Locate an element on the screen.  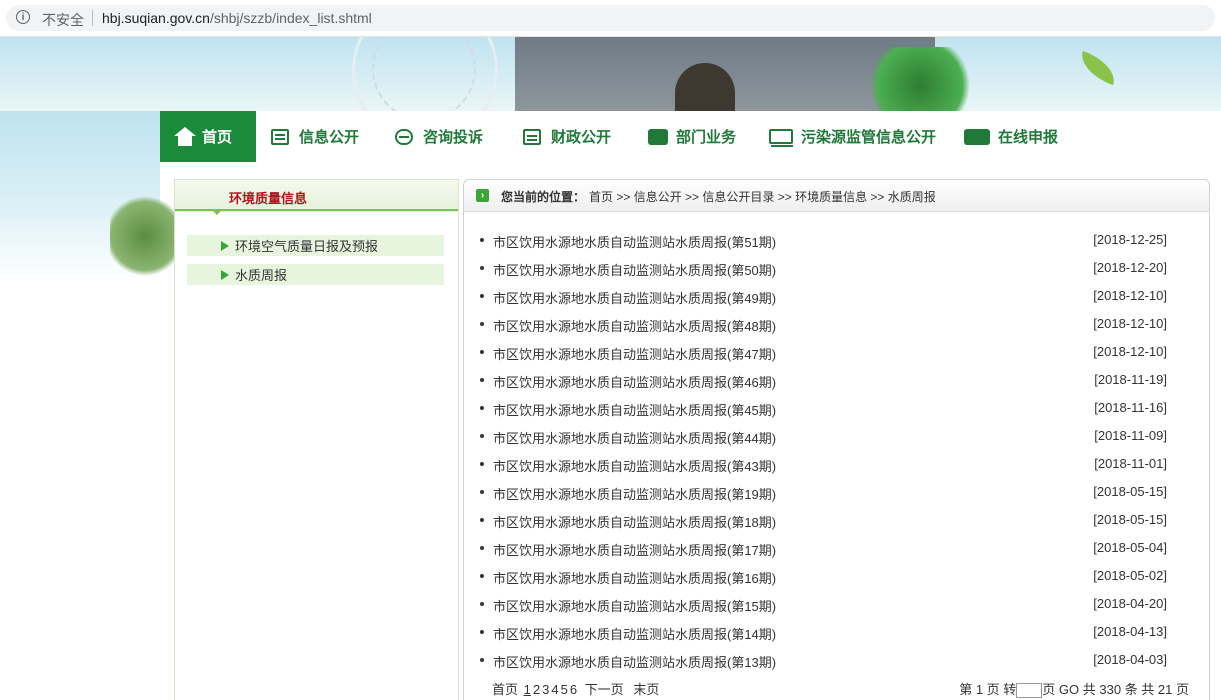
list-item: 市区饮用水源地水质自动监测站水质周报(第50期) [2018-12-20] is located at coordinates (836, 270).